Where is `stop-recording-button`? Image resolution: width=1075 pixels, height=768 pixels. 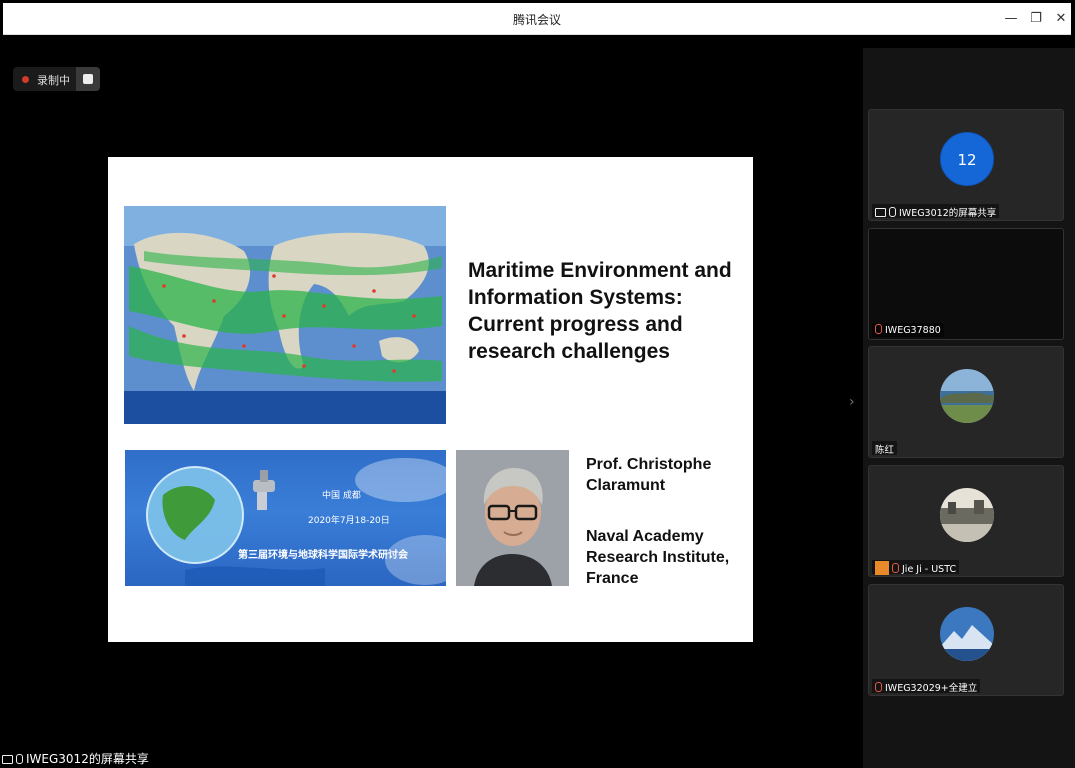 stop-recording-button is located at coordinates (88, 79).